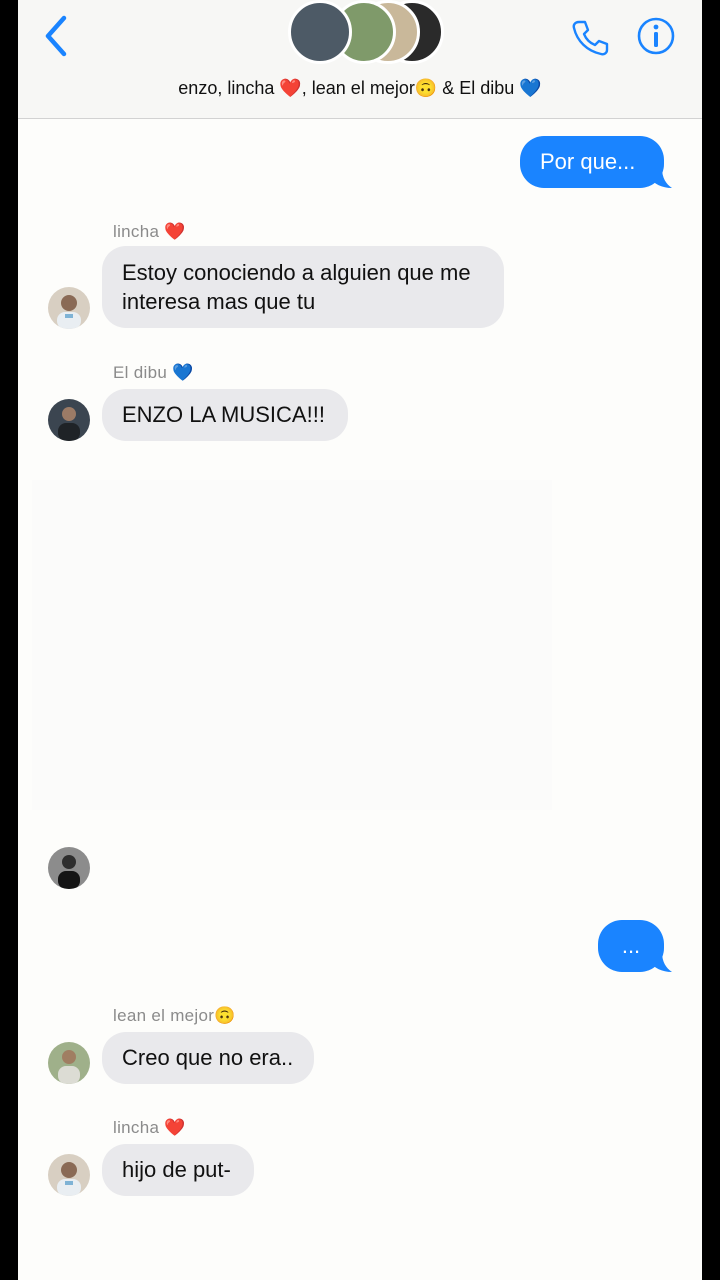 This screenshot has height=1280, width=720. I want to click on avatar-lean, so click(69, 1063).